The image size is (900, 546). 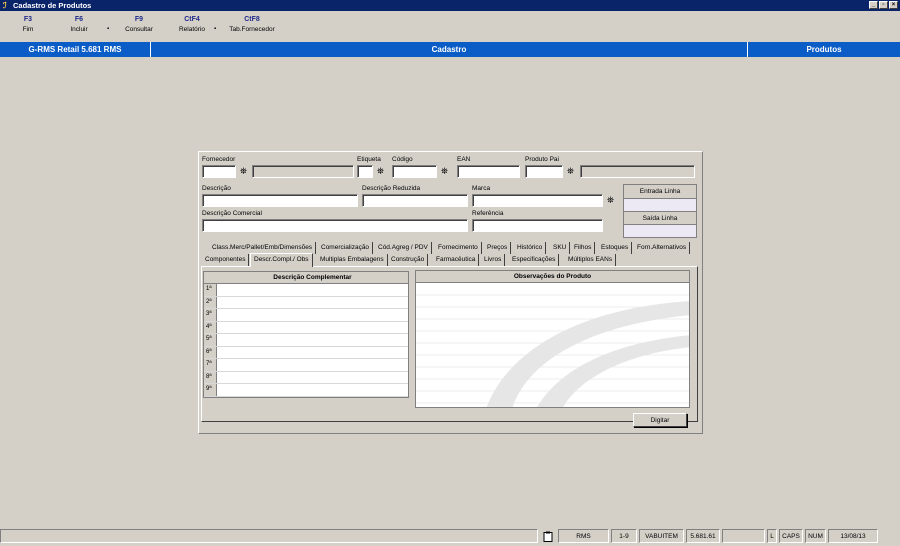 What do you see at coordinates (139, 19) in the screenshot?
I see `fkey-key: F9` at bounding box center [139, 19].